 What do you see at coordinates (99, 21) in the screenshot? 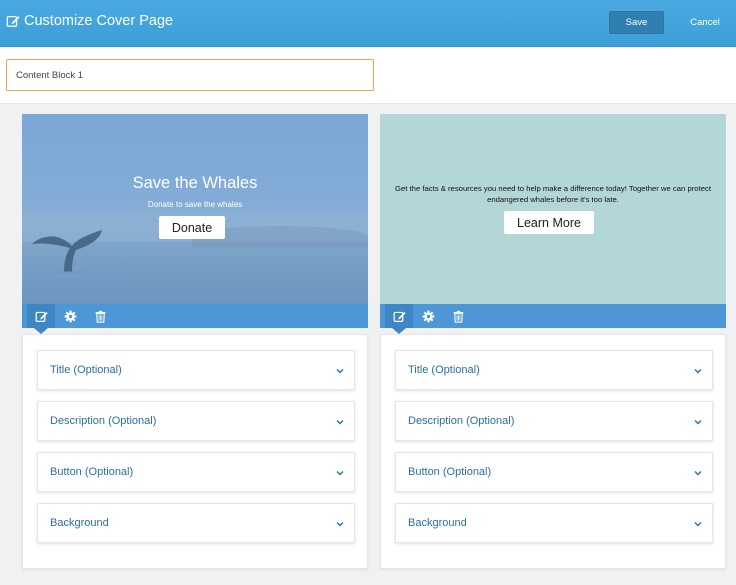
I see `page-title: Customize Cover Page` at bounding box center [99, 21].